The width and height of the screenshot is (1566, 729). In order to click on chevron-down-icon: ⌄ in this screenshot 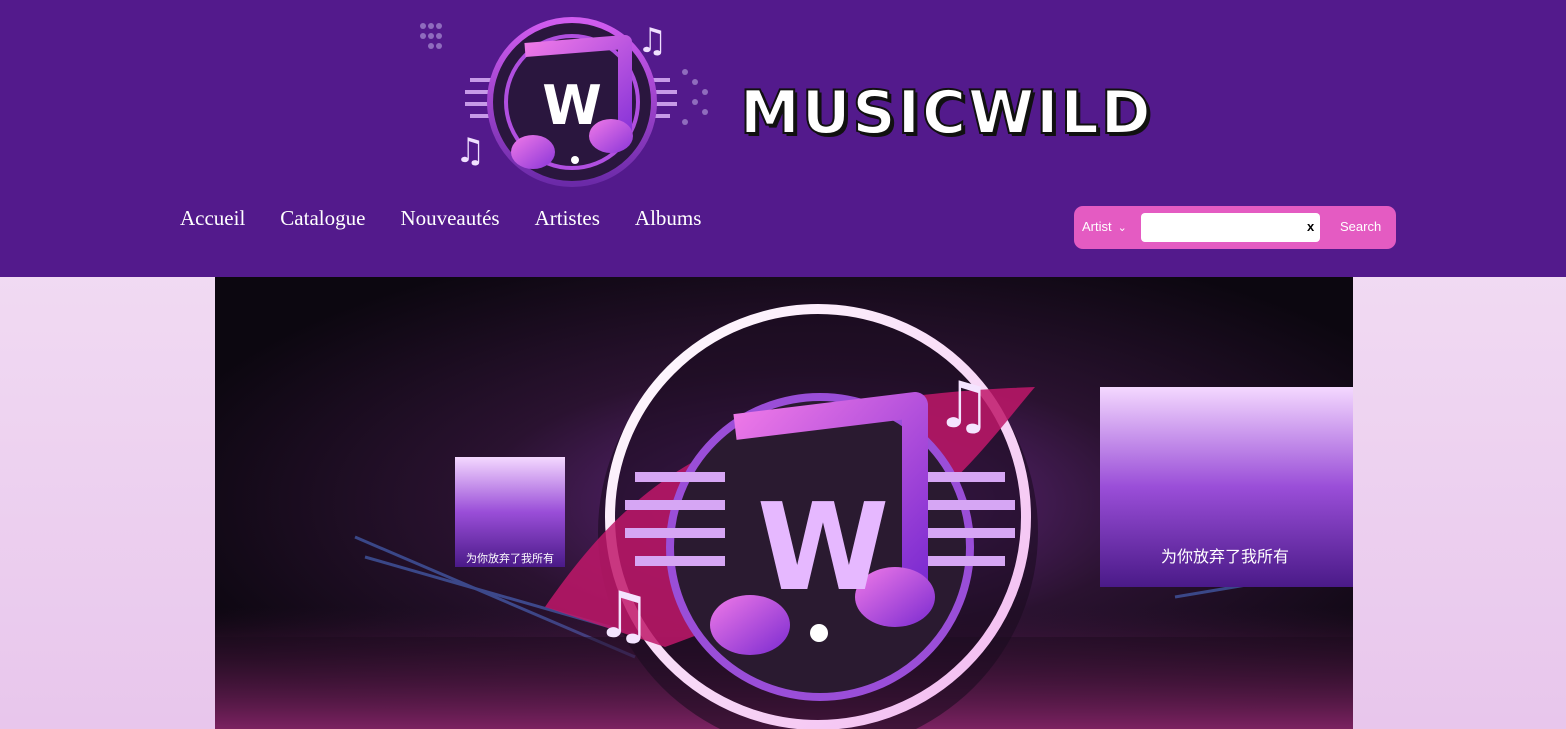, I will do `click(1122, 228)`.